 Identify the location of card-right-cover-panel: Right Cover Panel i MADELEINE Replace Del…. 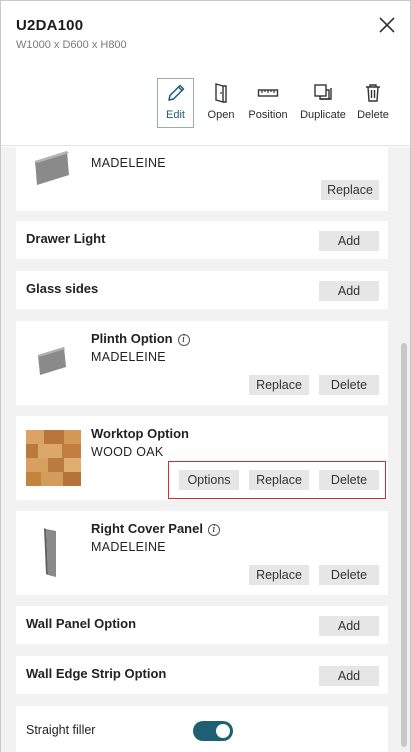
(202, 553).